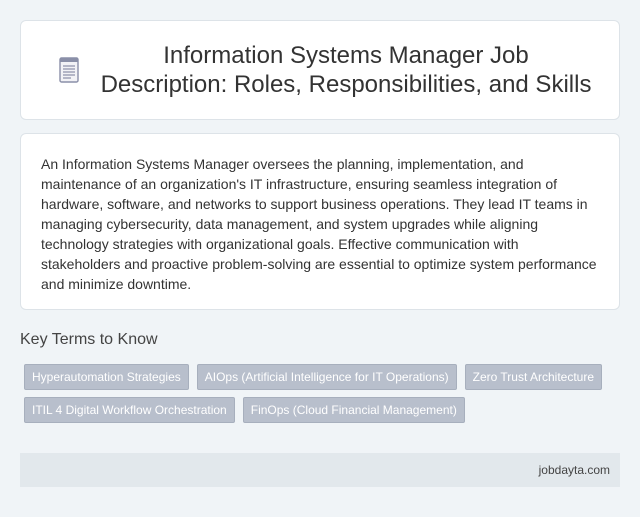 The width and height of the screenshot is (640, 517). Describe the element at coordinates (69, 70) in the screenshot. I see `document-icon` at that location.